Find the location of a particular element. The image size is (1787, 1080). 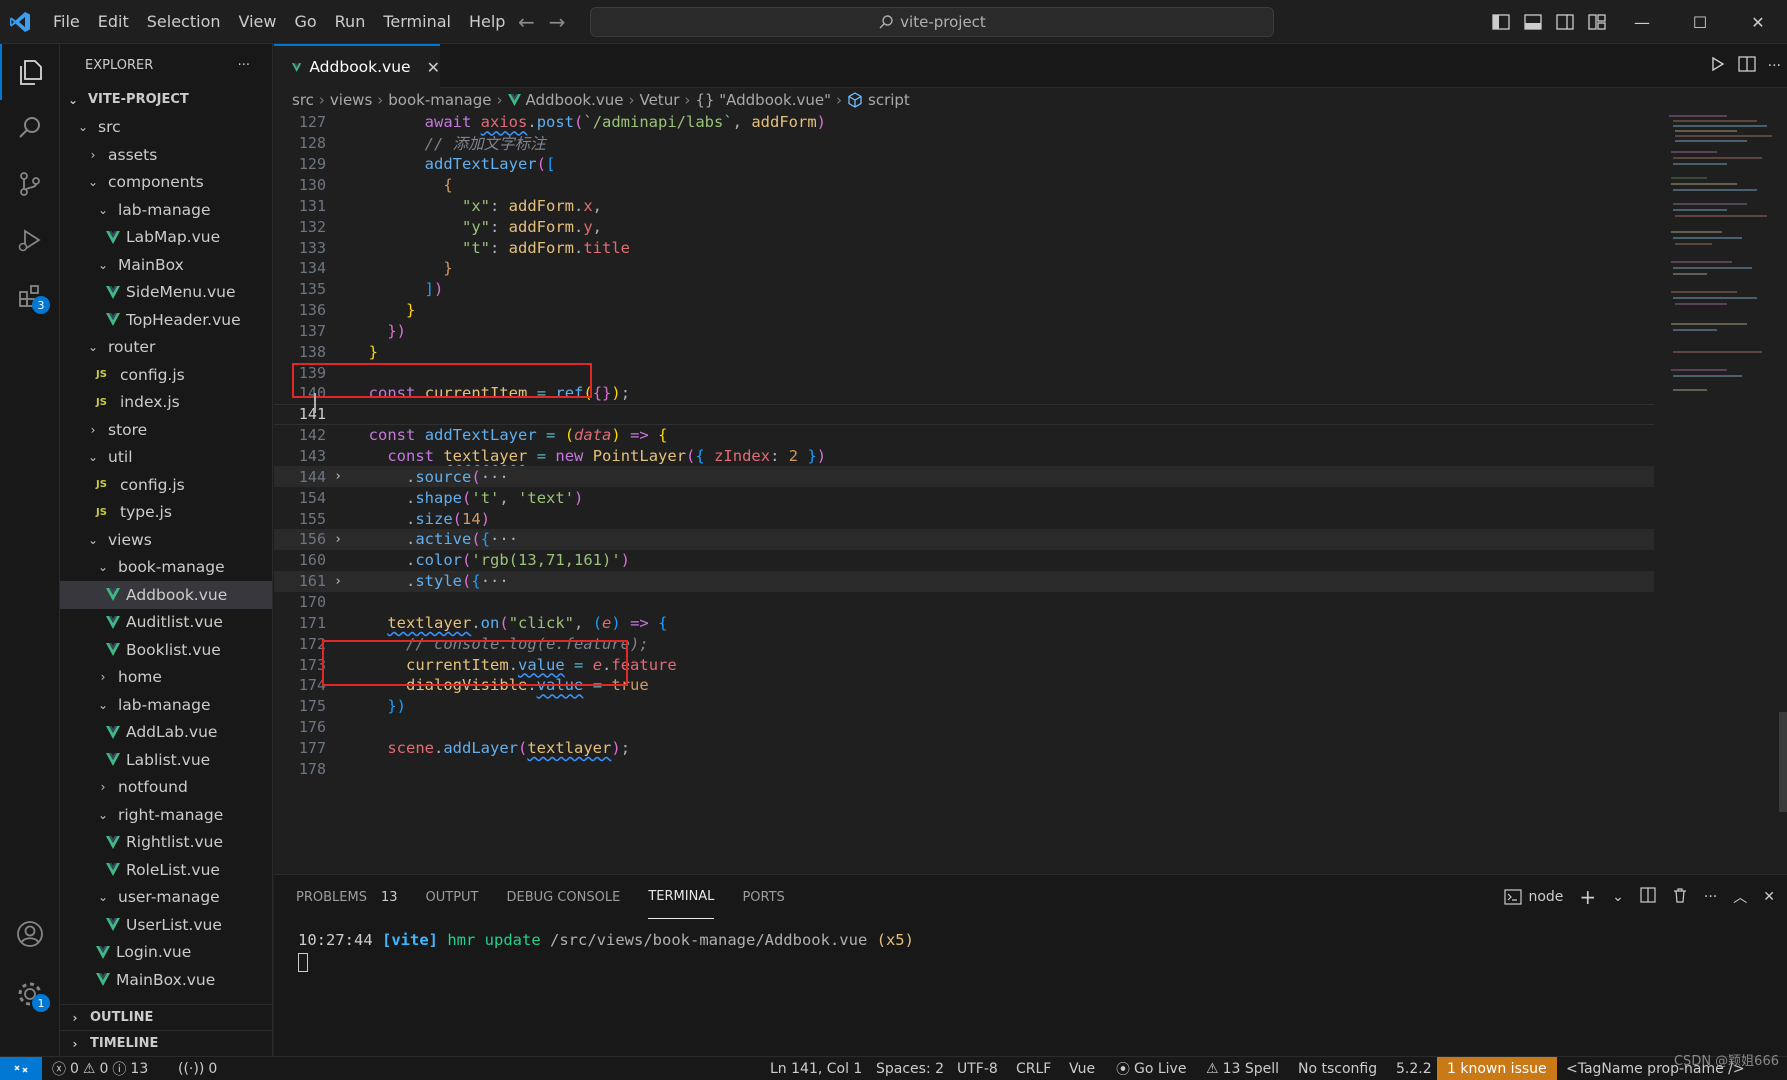

forward-arrow-icon: → is located at coordinates (557, 22).